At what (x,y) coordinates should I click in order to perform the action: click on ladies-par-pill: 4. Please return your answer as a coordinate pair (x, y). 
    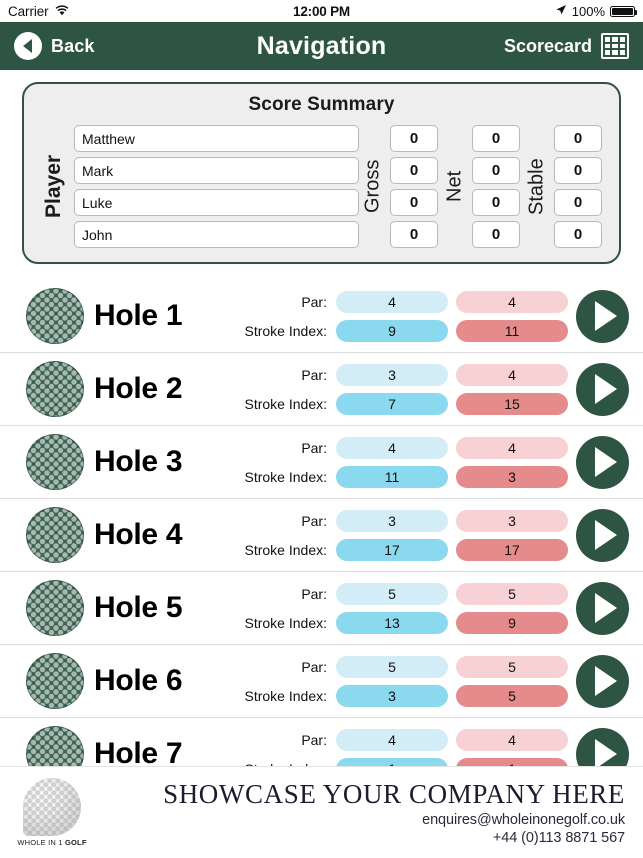
    Looking at the image, I should click on (512, 739).